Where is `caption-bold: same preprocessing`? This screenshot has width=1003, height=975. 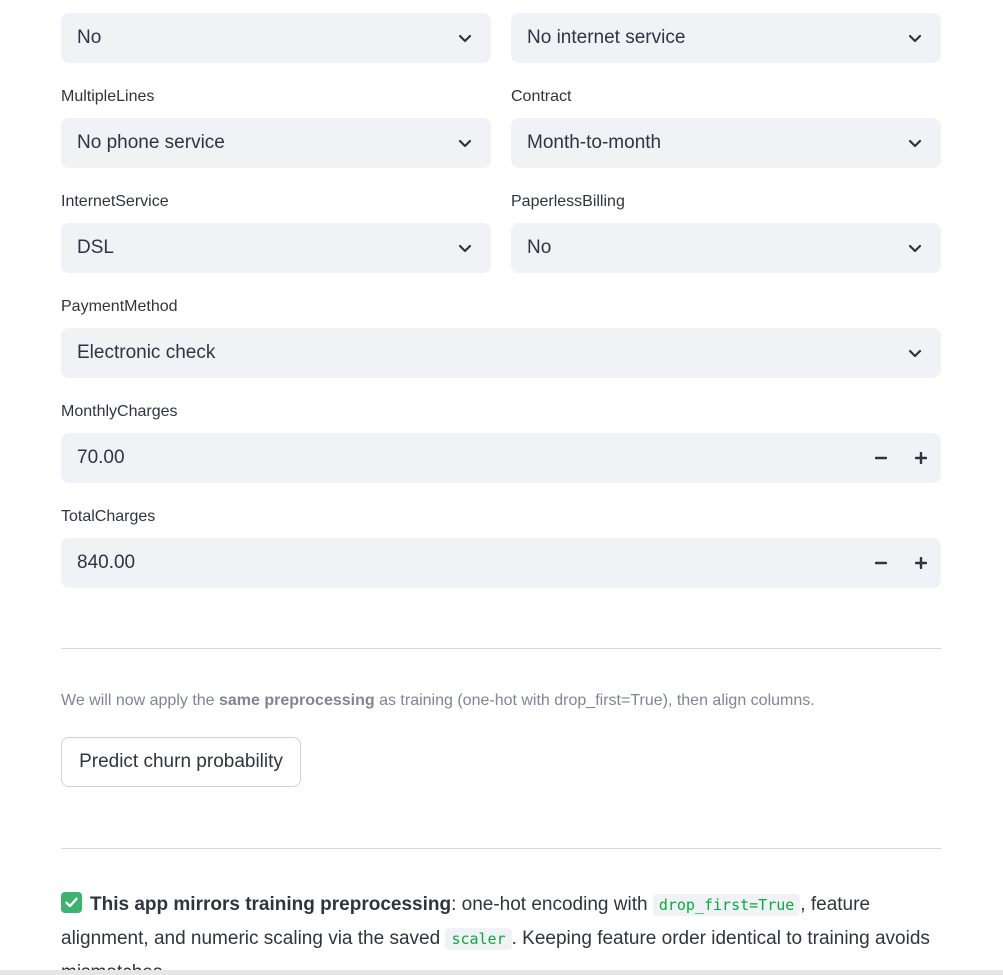 caption-bold: same preprocessing is located at coordinates (297, 700).